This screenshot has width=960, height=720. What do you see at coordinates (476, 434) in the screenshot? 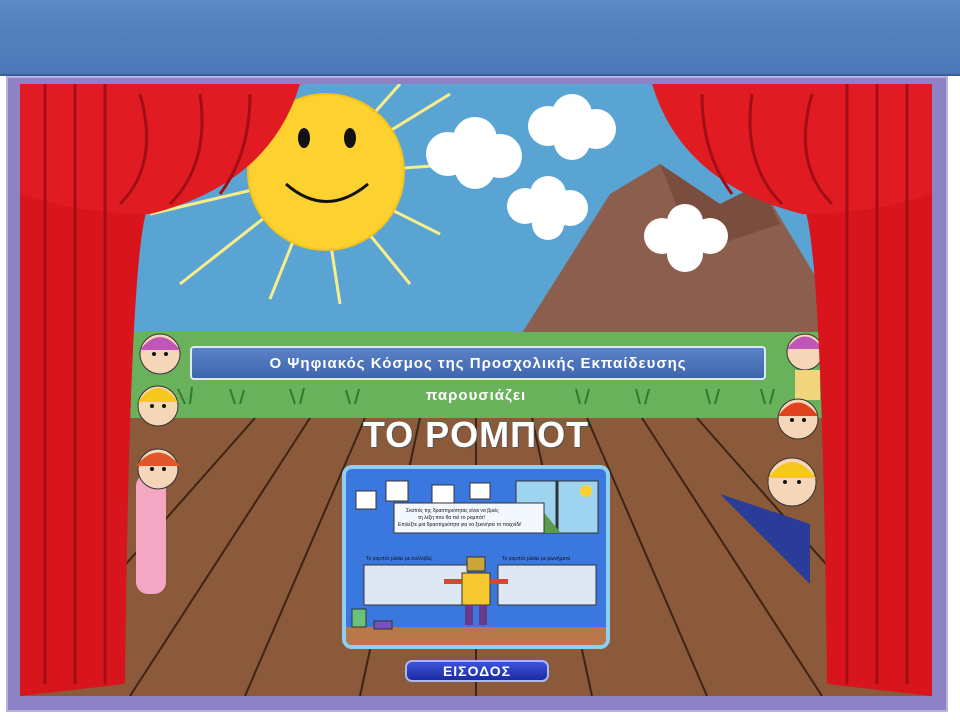
I see `page-title: ΤΟ ΡΟΜΠΟΤ` at bounding box center [476, 434].